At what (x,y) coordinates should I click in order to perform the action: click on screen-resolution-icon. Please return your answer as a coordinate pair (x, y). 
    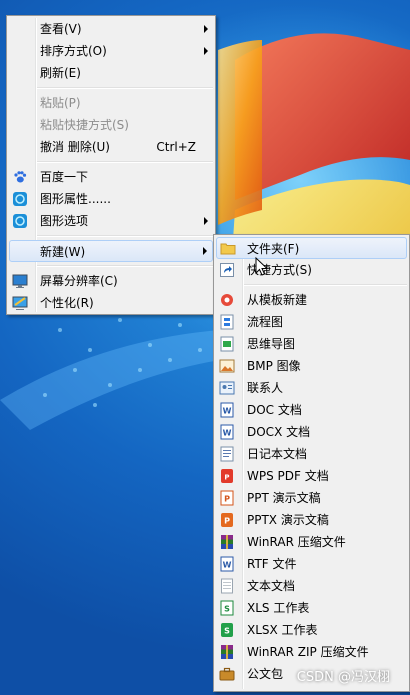
    Looking at the image, I should click on (20, 281).